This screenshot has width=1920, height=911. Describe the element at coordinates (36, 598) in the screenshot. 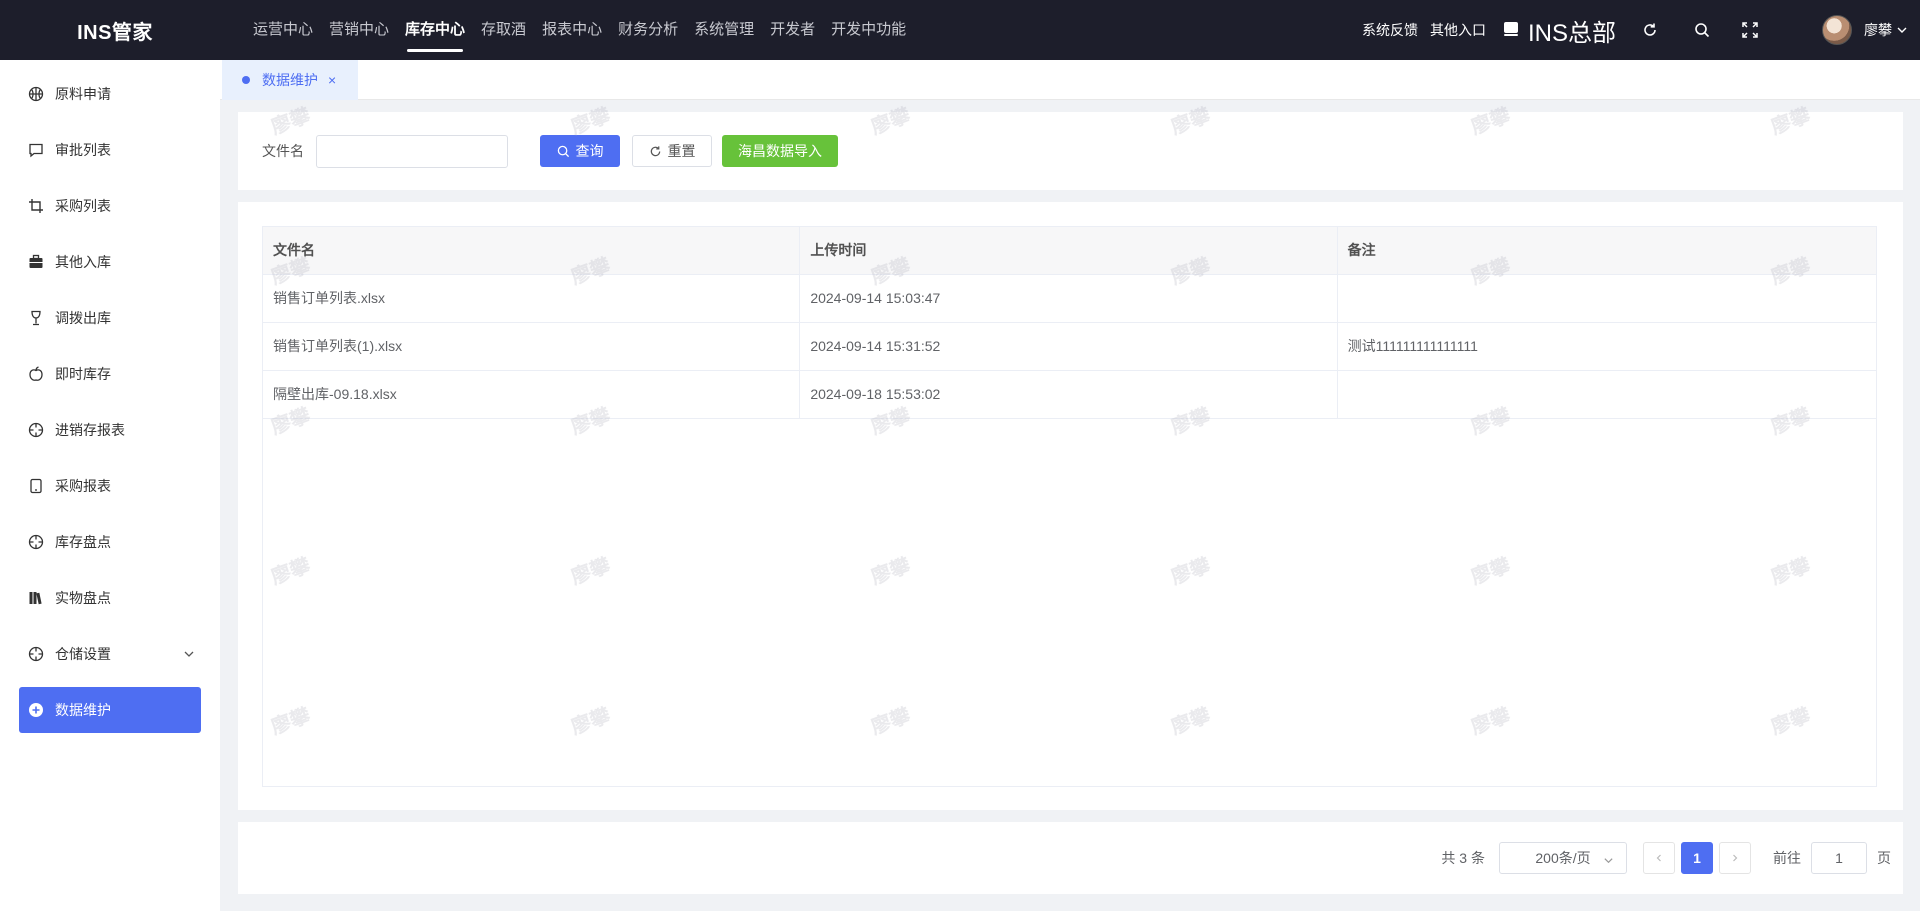

I see `books-icon` at that location.